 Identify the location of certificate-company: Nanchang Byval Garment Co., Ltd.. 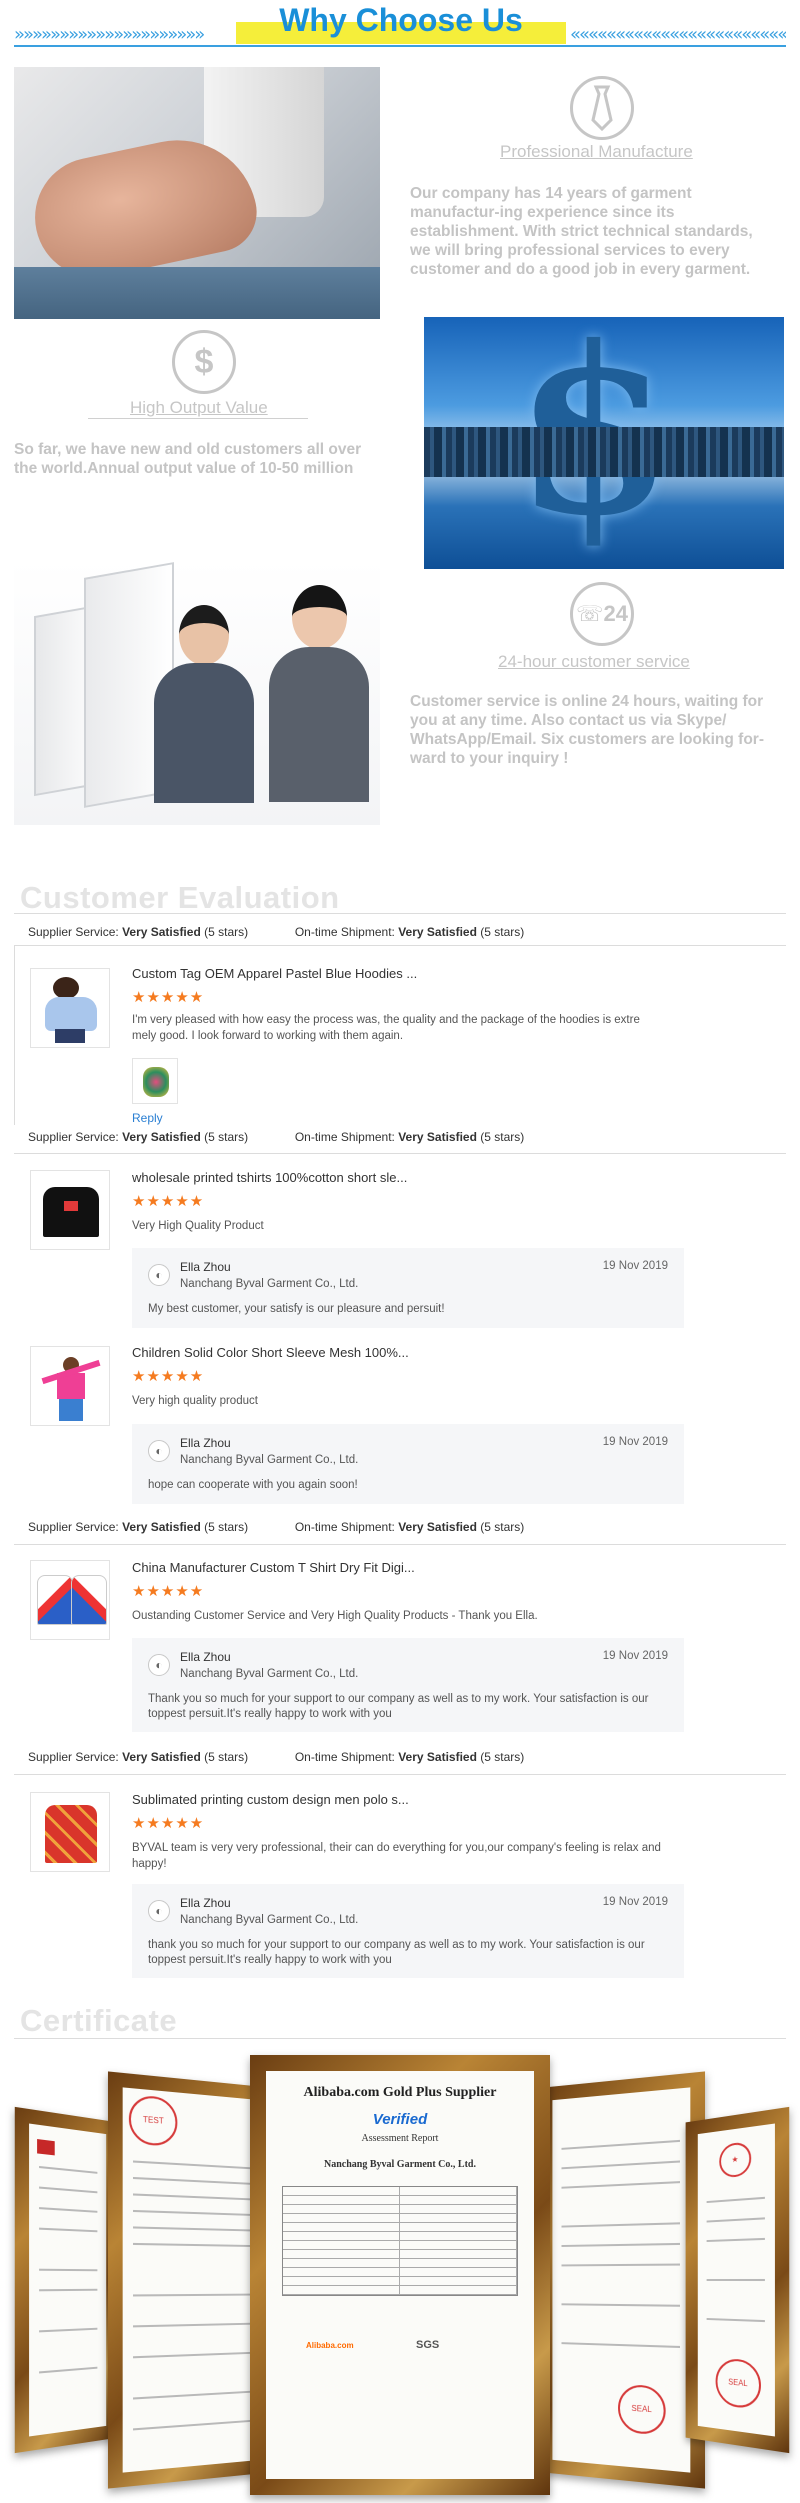
(400, 2164).